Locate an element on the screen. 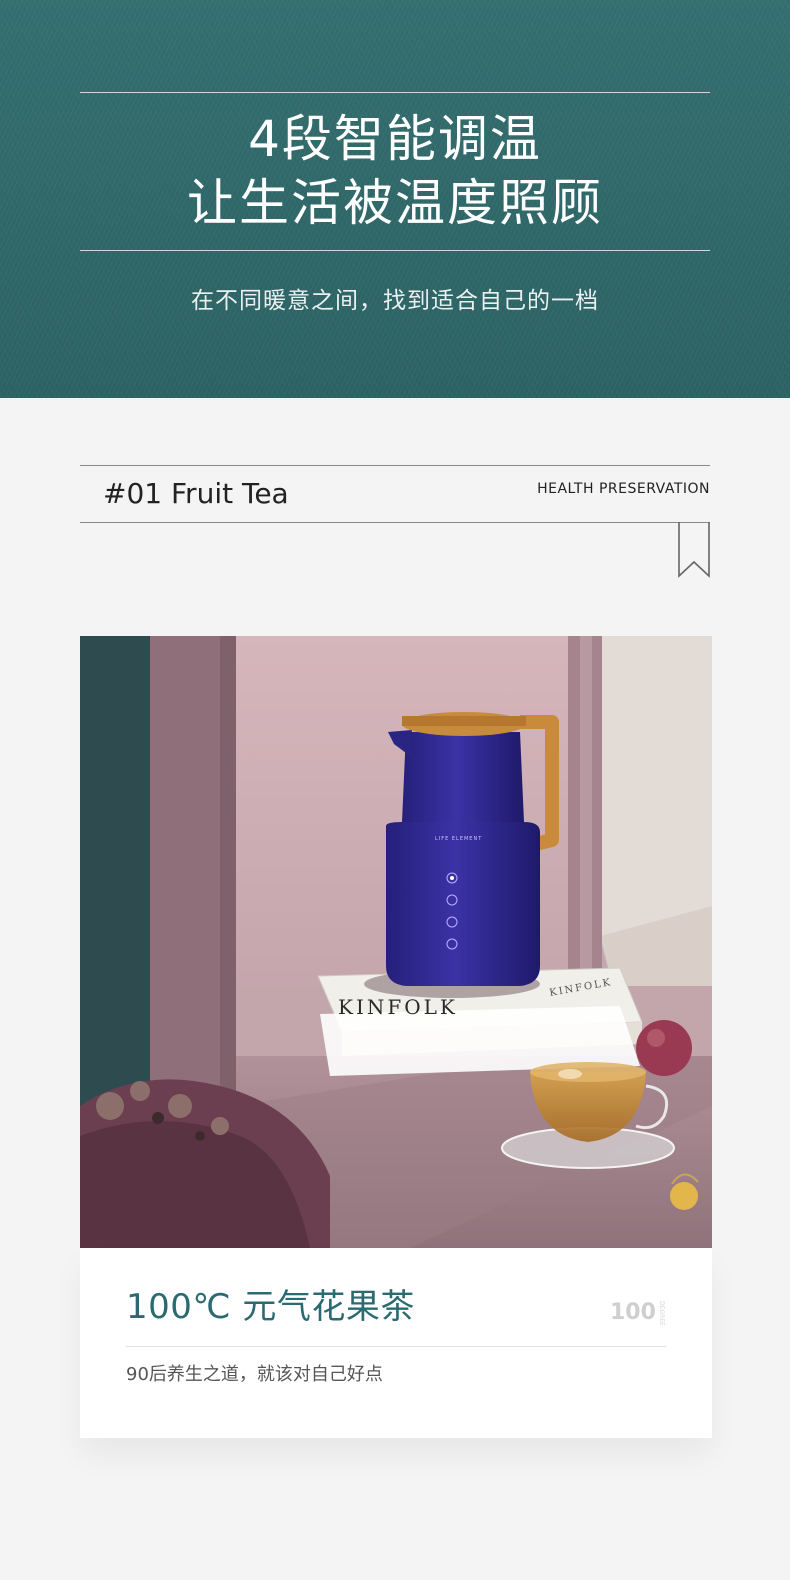 This screenshot has height=1580, width=790. section-tag: HEALTH PRESERVATION is located at coordinates (623, 489).